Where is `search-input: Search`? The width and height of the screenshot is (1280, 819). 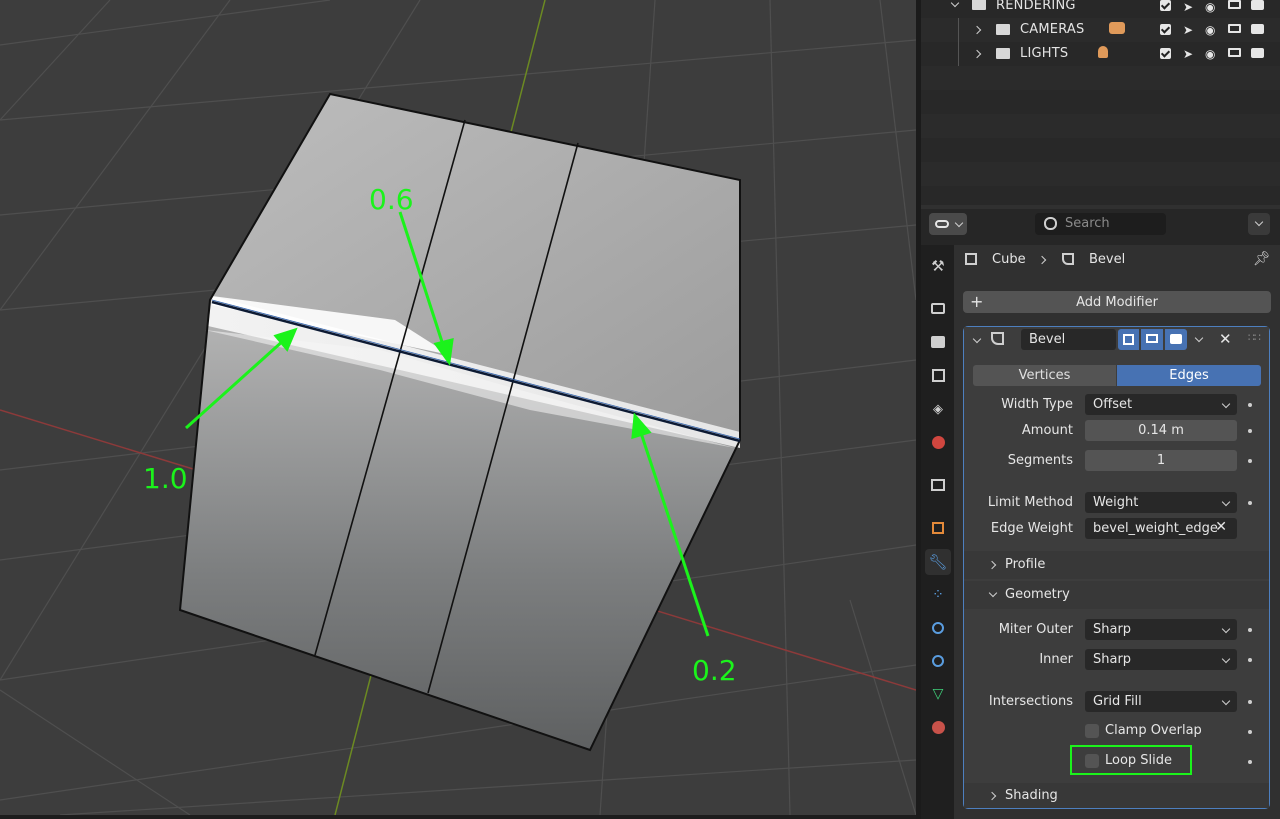
search-input: Search is located at coordinates (1100, 224).